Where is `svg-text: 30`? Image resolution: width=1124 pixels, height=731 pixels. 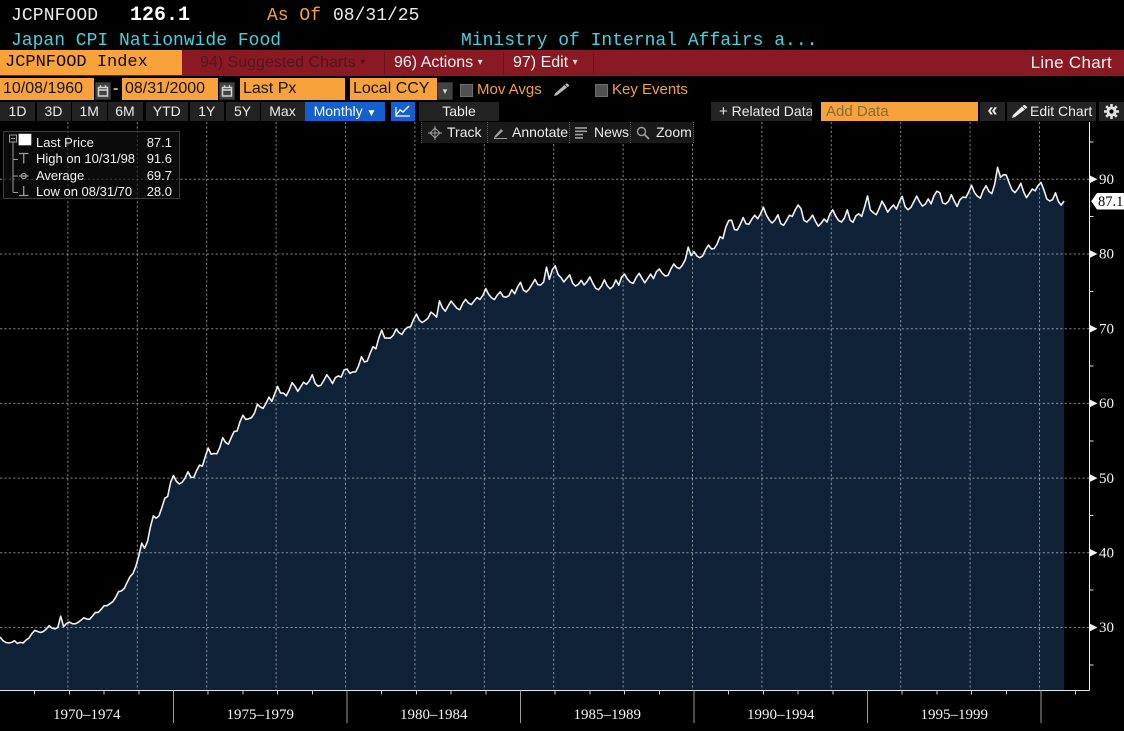
svg-text: 30 is located at coordinates (1106, 628).